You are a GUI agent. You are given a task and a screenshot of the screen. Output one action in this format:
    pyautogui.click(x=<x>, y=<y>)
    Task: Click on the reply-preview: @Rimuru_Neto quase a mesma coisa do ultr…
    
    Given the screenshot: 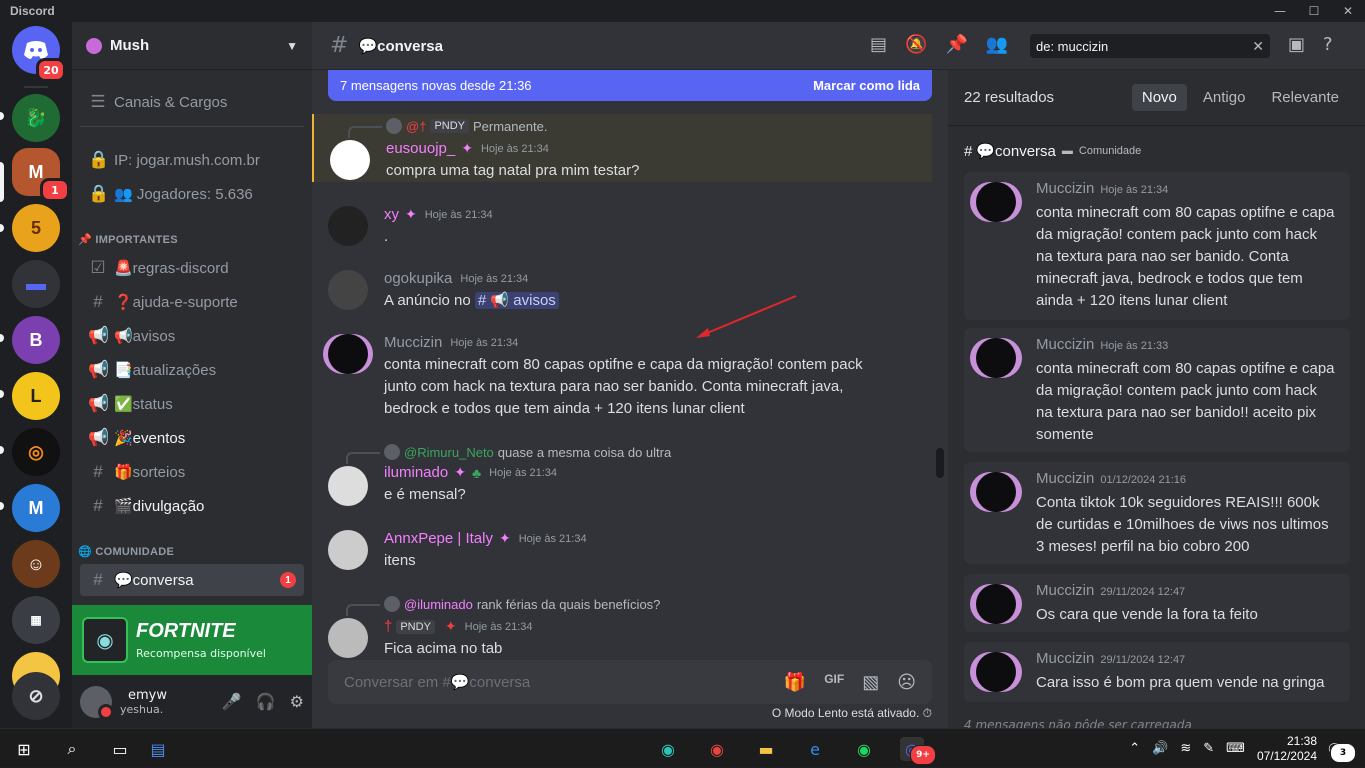 What is the action you would take?
    pyautogui.click(x=508, y=454)
    